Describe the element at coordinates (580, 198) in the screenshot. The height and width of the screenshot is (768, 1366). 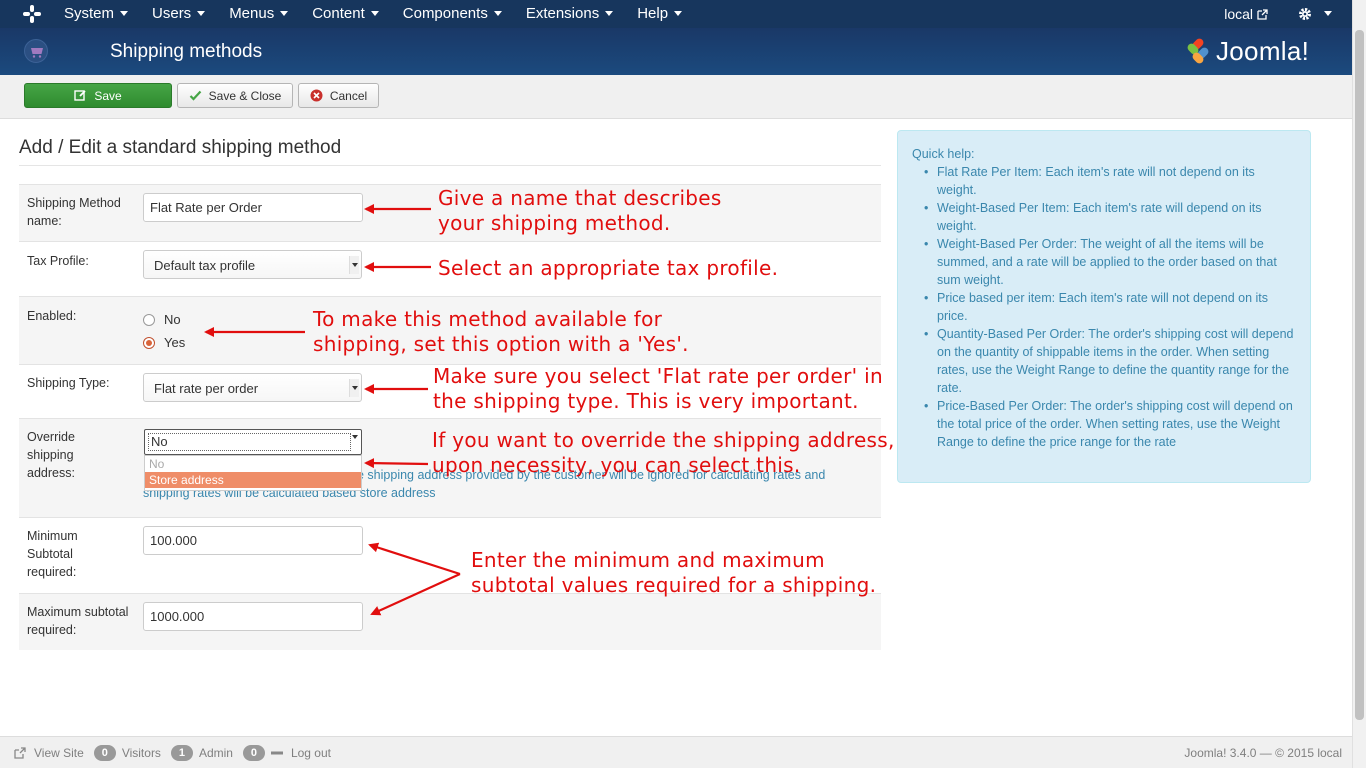
I see `annotation-line: Give a name that describes` at that location.